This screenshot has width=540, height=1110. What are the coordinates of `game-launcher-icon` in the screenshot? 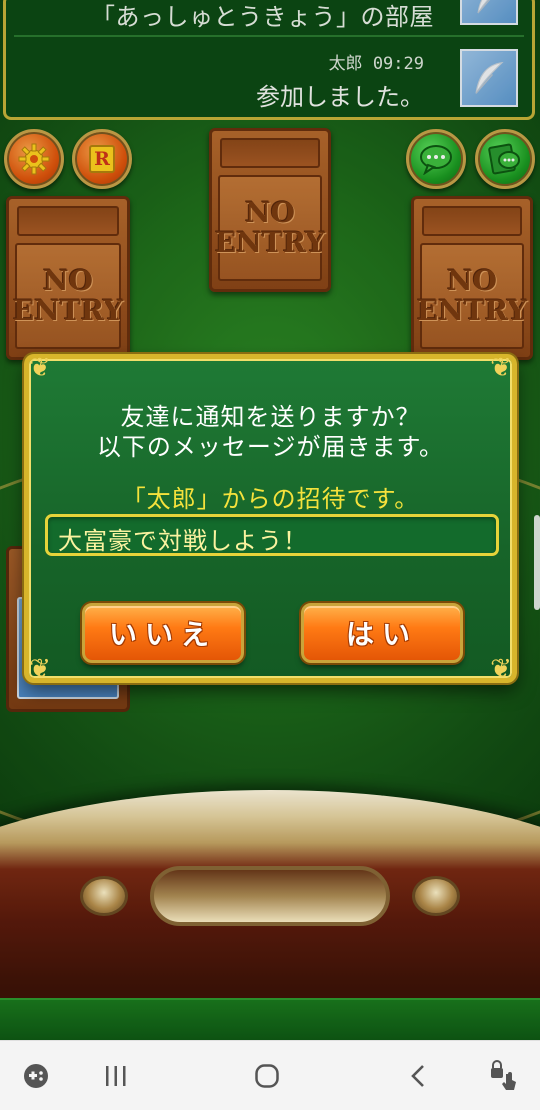 It's located at (36, 1076).